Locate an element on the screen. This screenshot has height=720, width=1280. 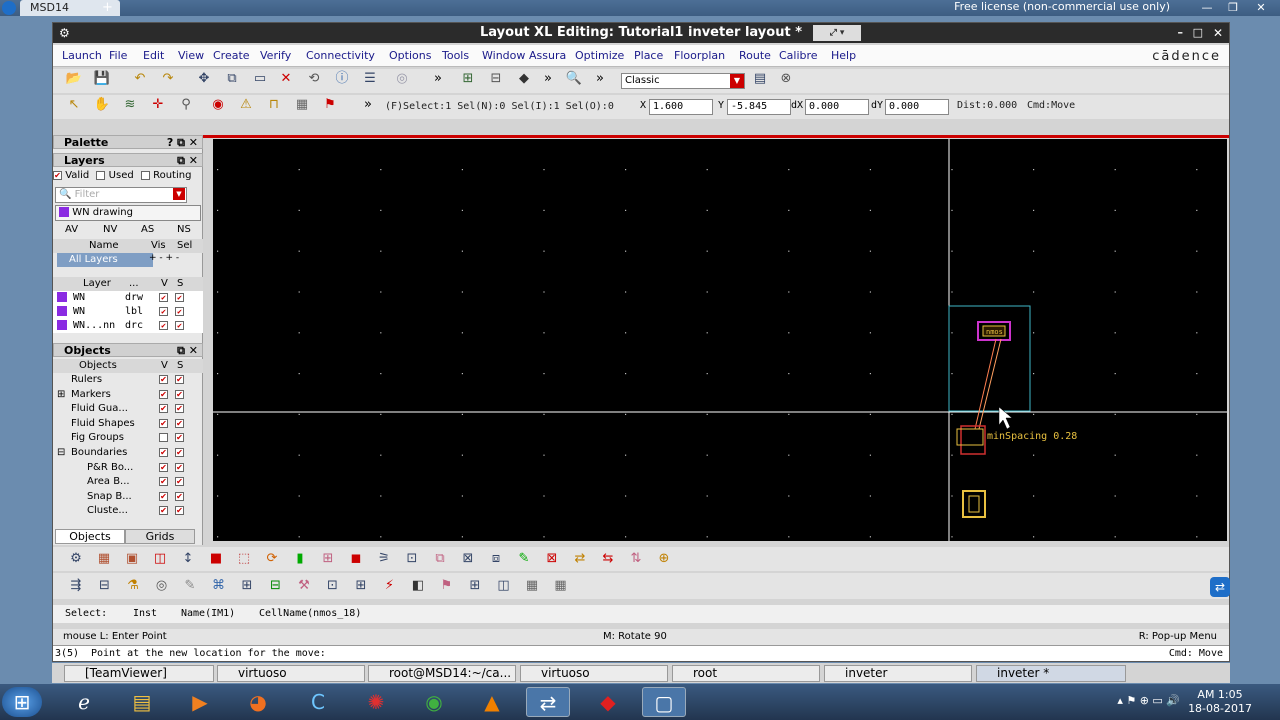
menu-view: View is located at coordinates (191, 55).